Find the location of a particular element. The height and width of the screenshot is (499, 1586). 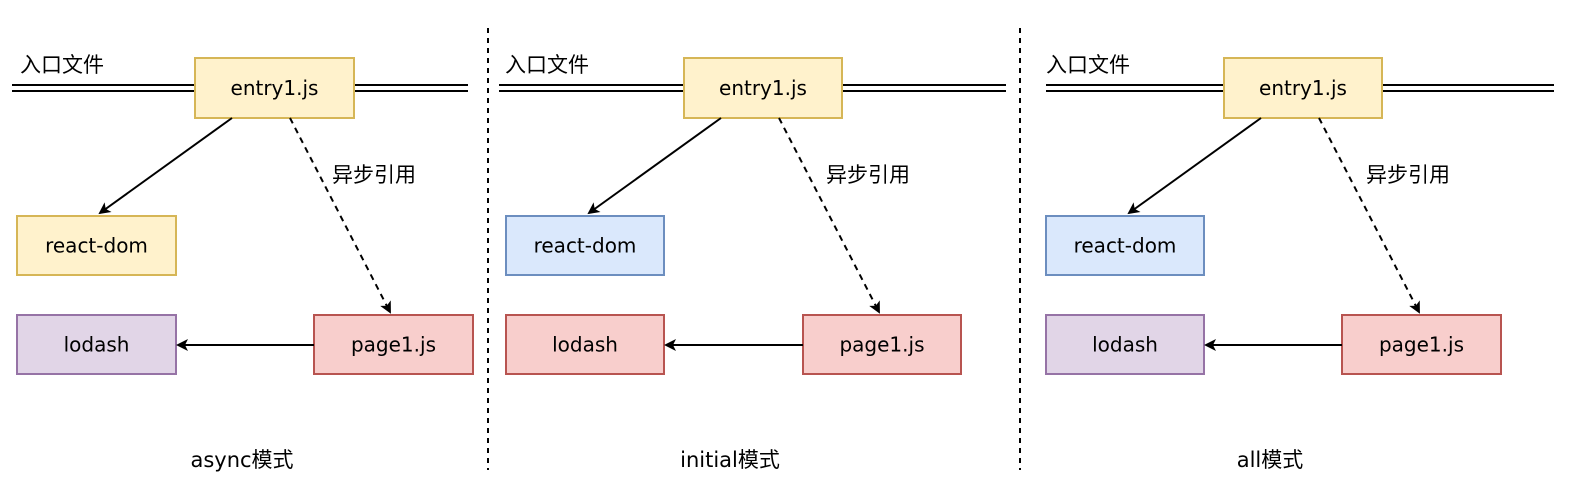

mode-label: all模式 is located at coordinates (1270, 460).